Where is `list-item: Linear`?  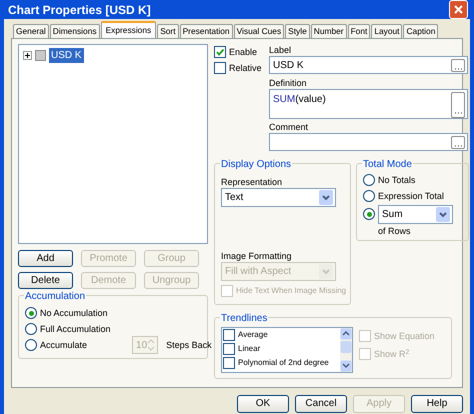 list-item: Linear is located at coordinates (249, 349).